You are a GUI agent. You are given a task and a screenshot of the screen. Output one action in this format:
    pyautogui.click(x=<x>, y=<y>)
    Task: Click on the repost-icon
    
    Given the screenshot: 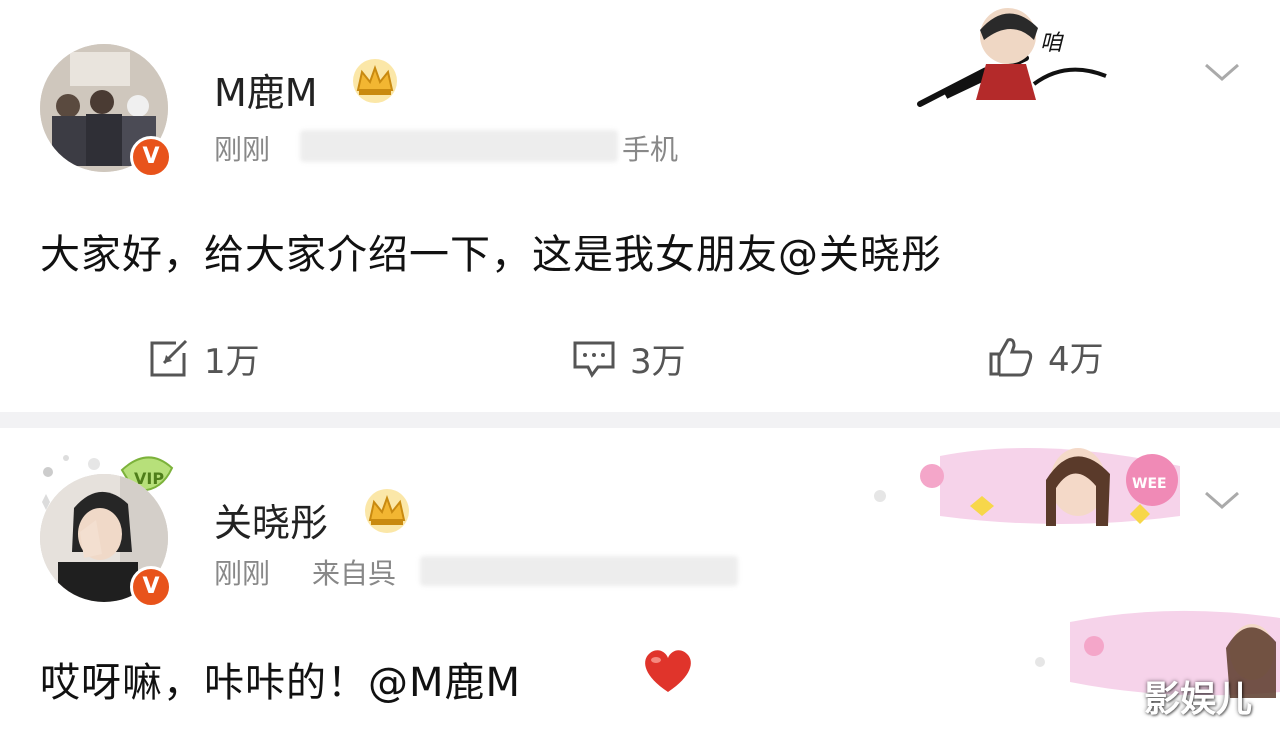 What is the action you would take?
    pyautogui.click(x=169, y=357)
    